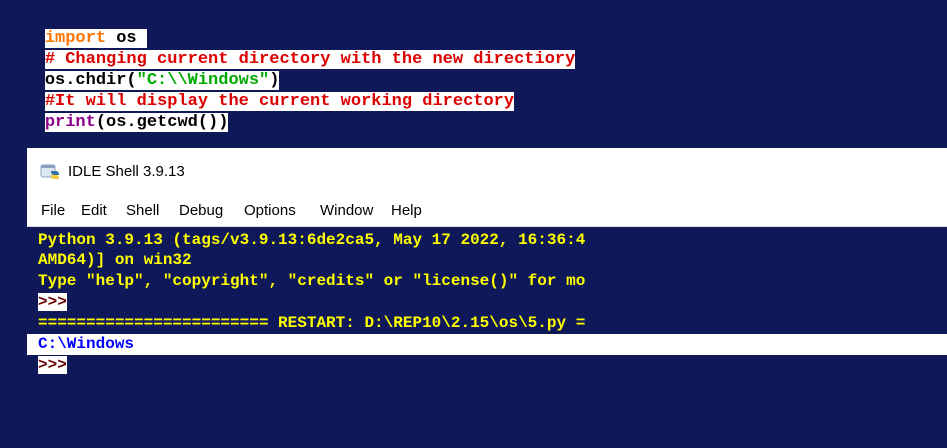 The image size is (947, 448). Describe the element at coordinates (270, 211) in the screenshot. I see `menu-options: Options` at that location.